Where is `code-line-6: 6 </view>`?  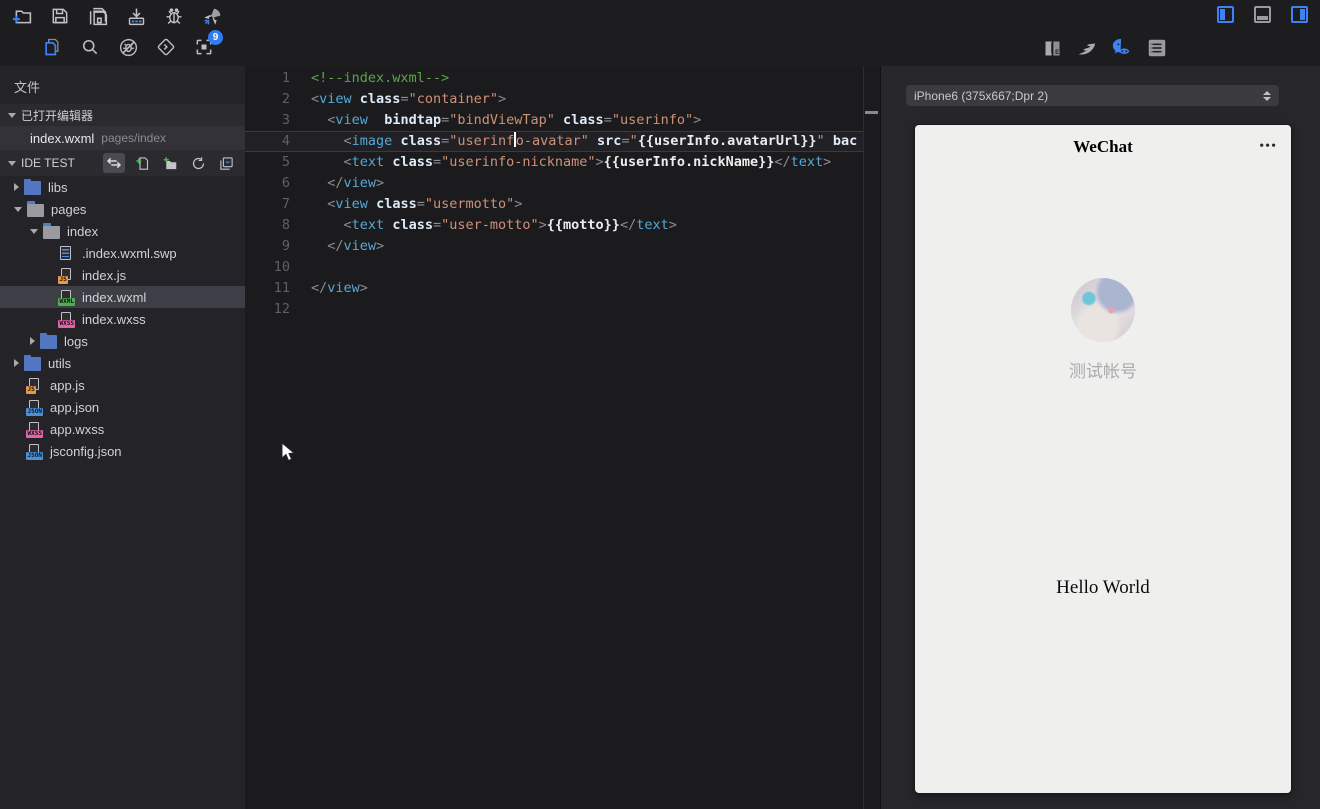
code-line-6: 6 </view> is located at coordinates (554, 183).